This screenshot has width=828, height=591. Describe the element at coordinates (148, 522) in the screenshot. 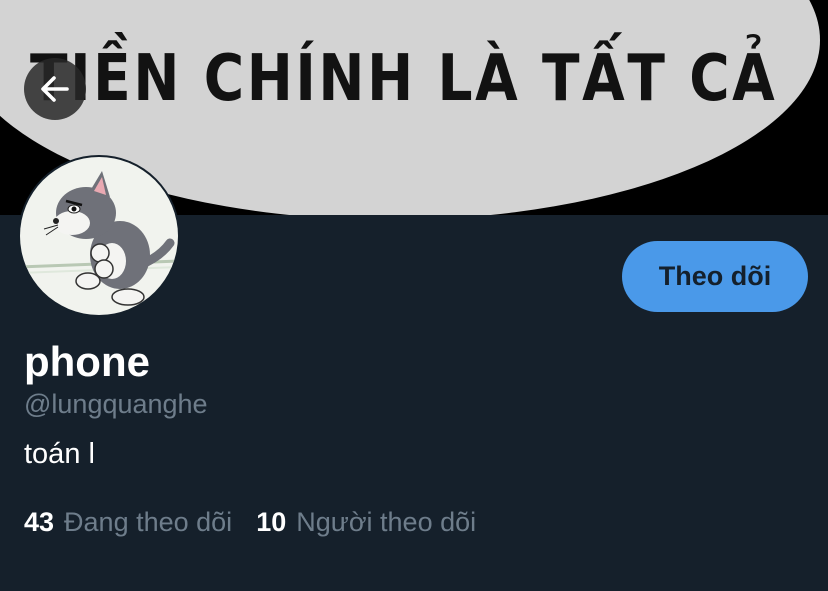

I see `following-label: Đang theo dõi` at that location.